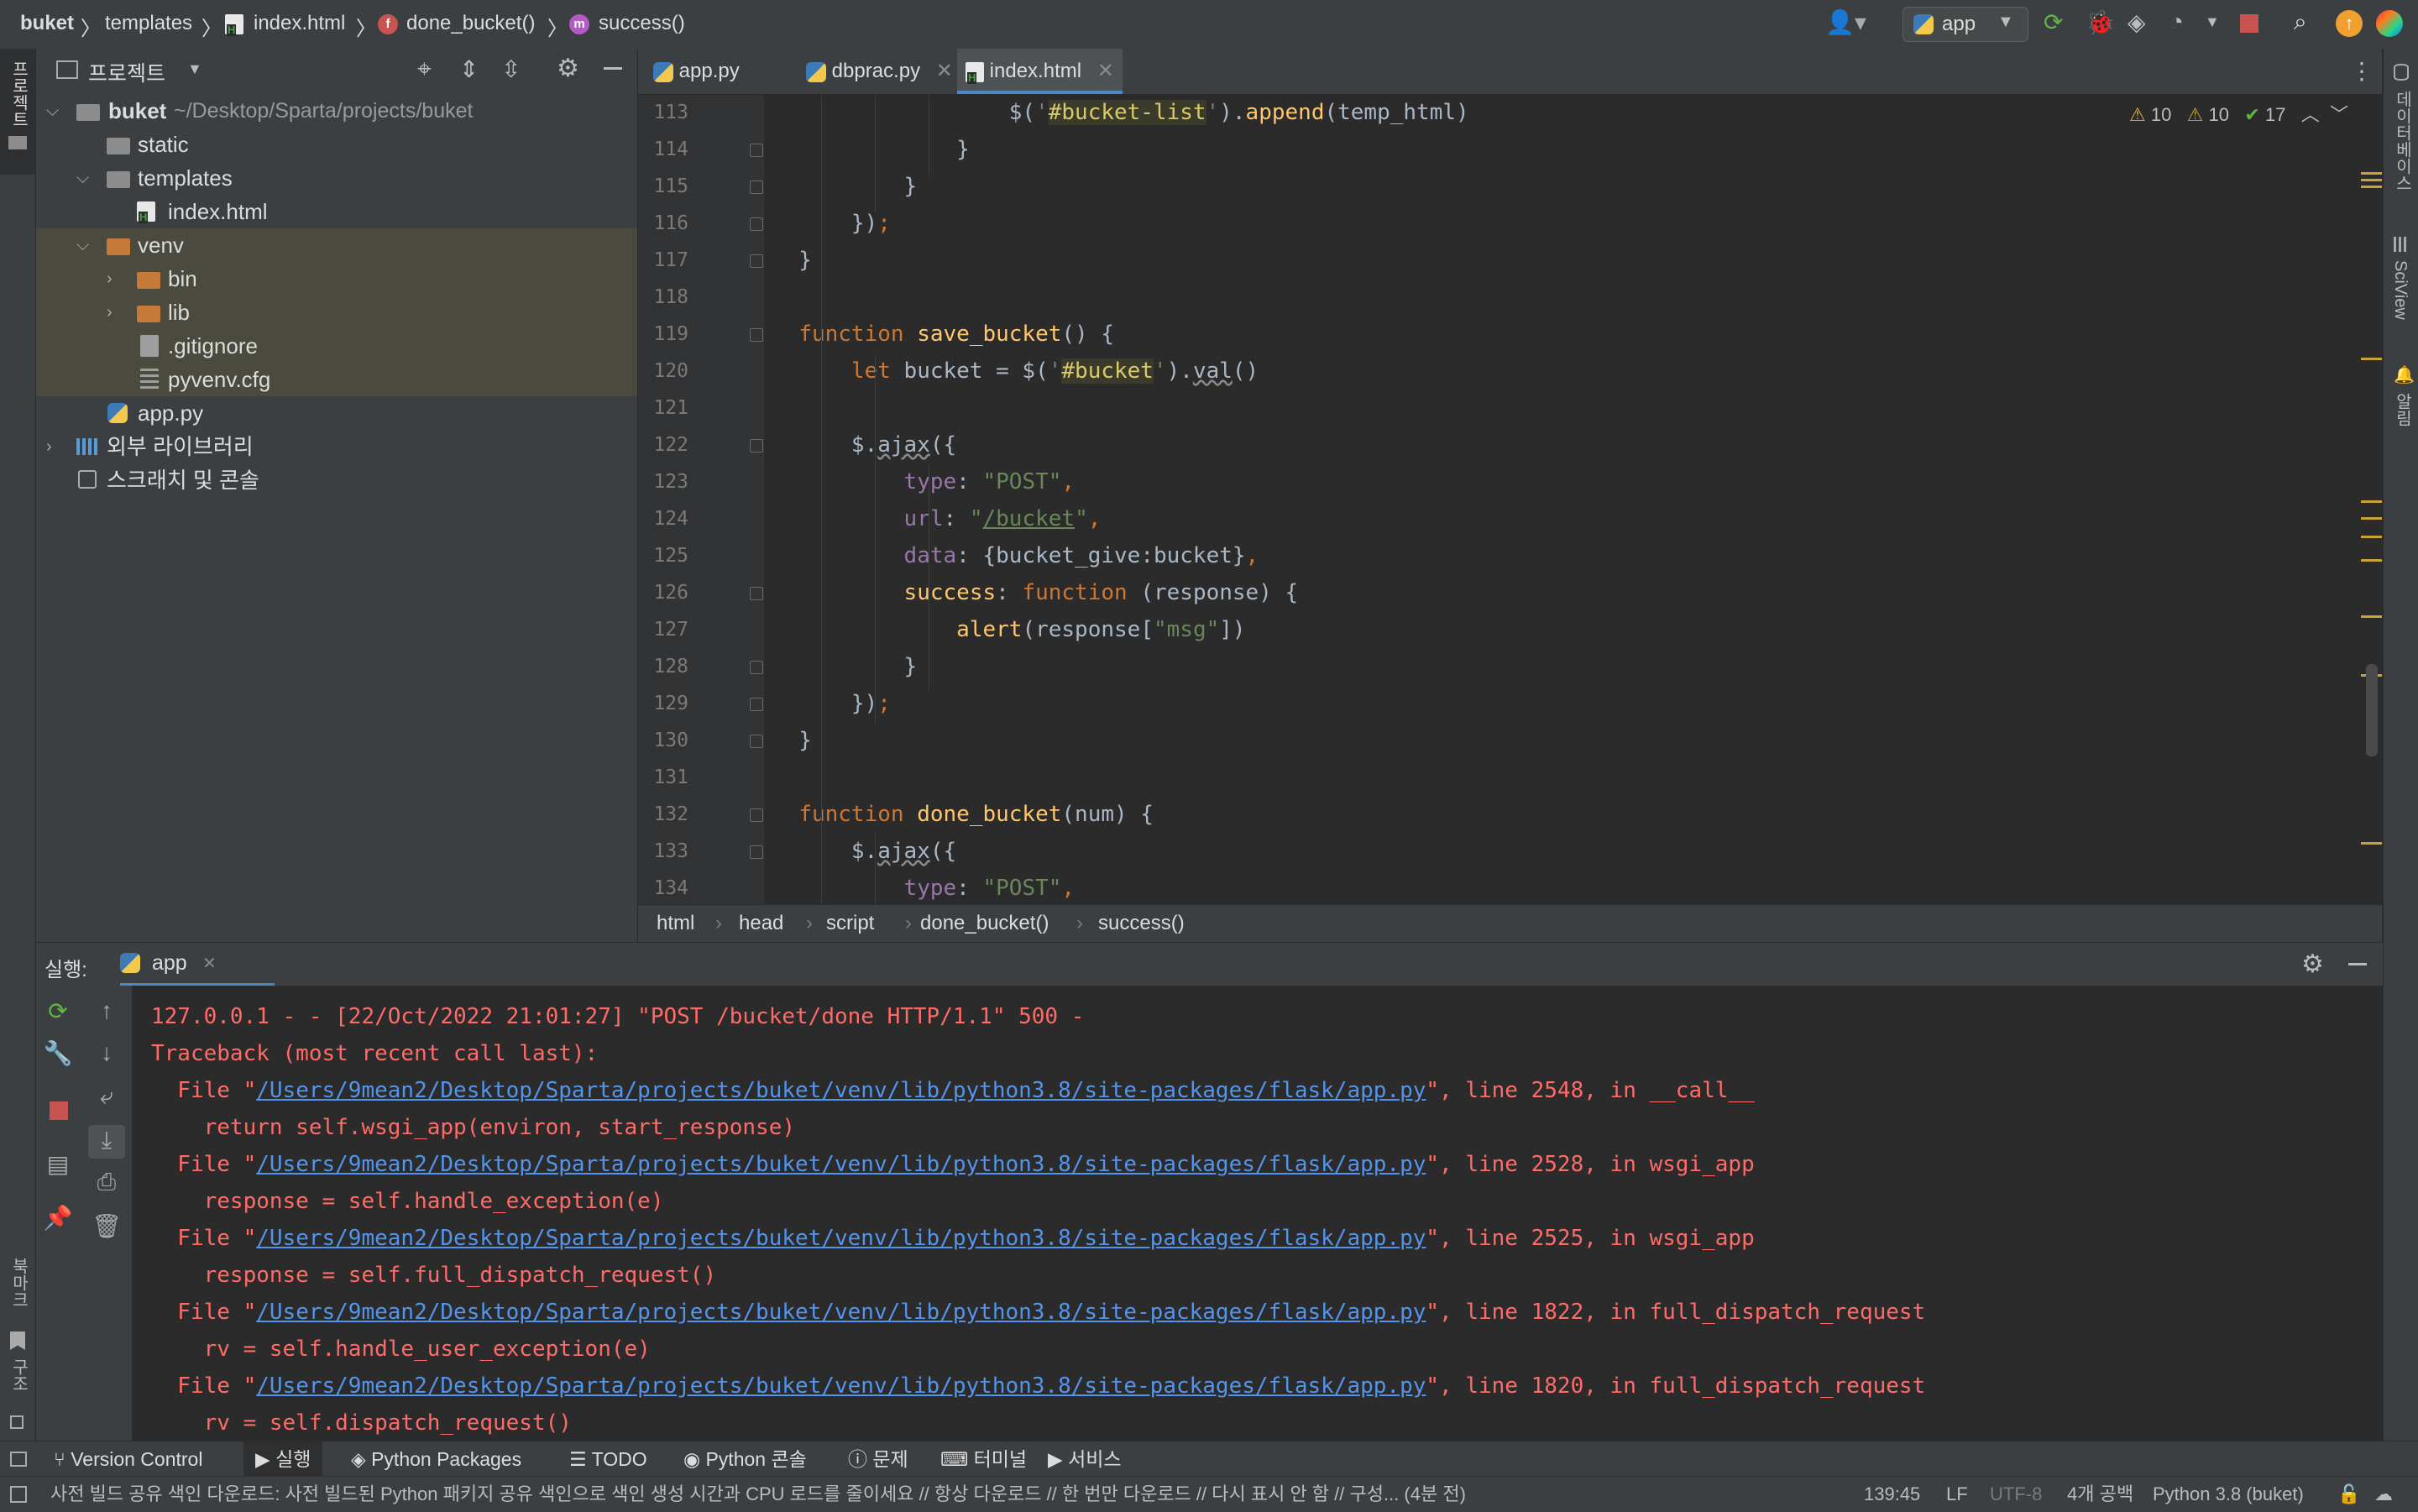  What do you see at coordinates (2339, 114) in the screenshot?
I see `chevron-down-icon: ﹀` at bounding box center [2339, 114].